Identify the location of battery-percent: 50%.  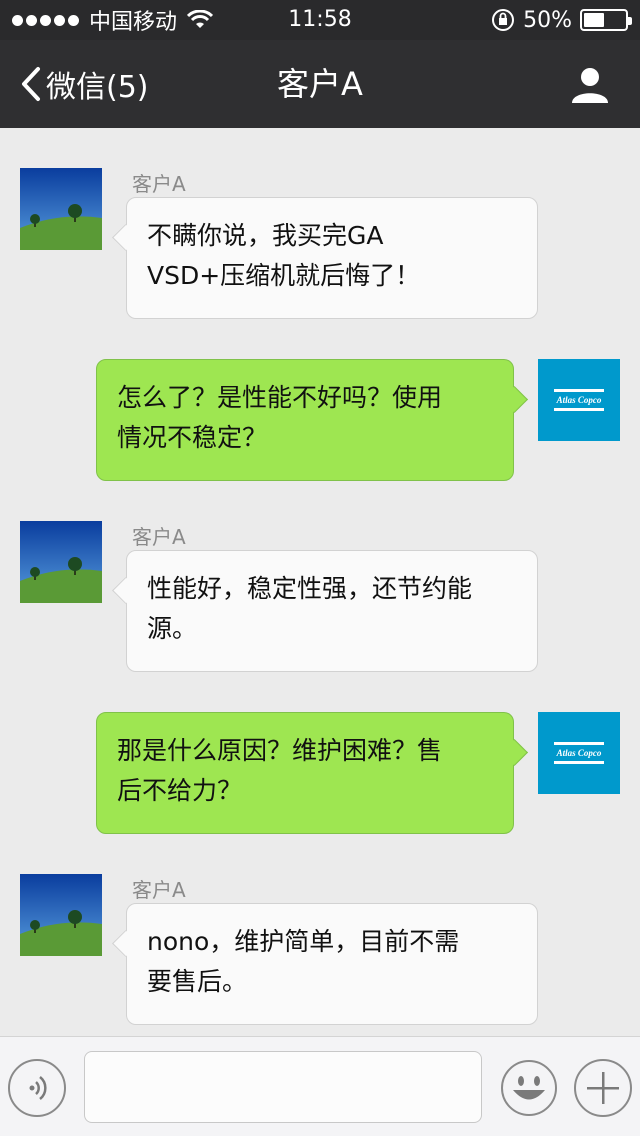
(547, 20).